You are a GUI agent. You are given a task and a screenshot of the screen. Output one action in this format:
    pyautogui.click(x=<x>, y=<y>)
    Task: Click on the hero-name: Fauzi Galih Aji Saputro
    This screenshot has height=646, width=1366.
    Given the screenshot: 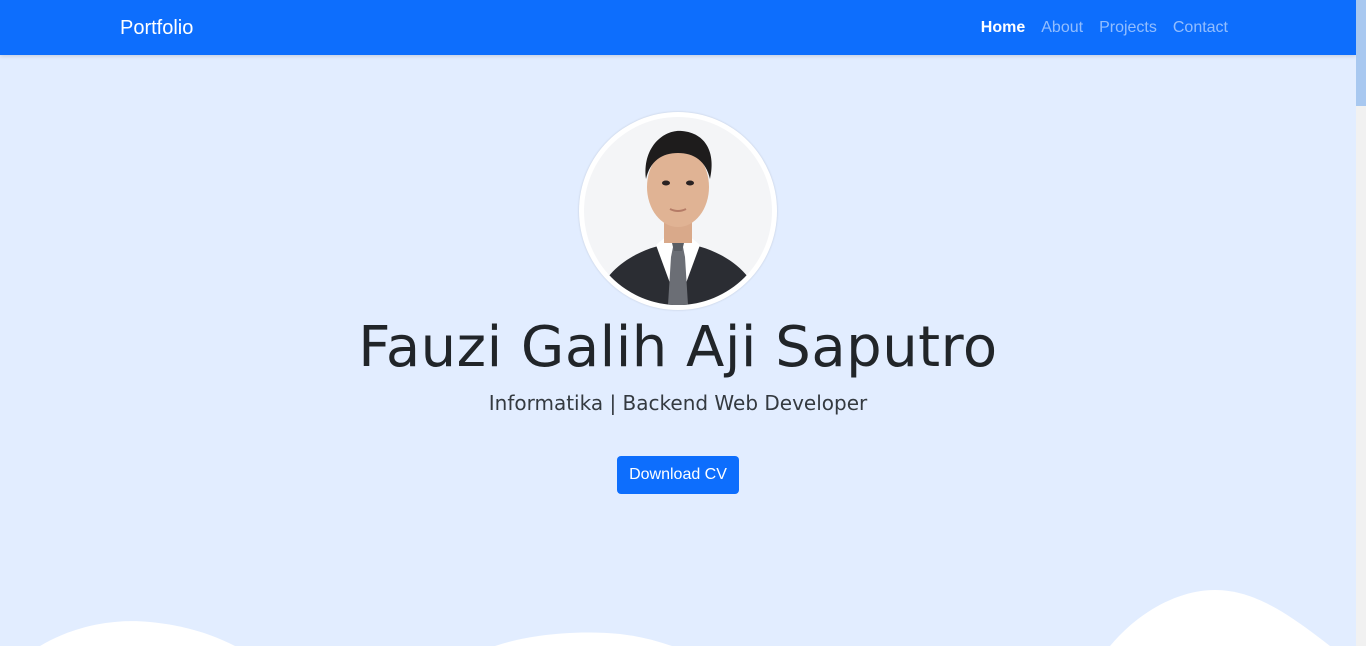 What is the action you would take?
    pyautogui.click(x=678, y=347)
    